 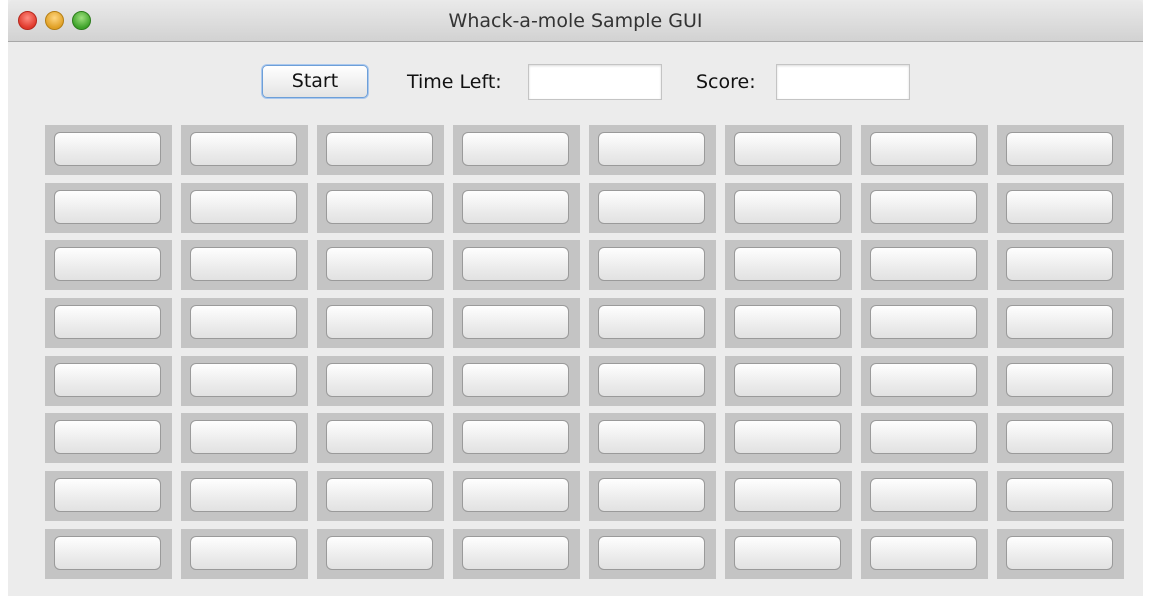 I want to click on time-left-field, so click(x=595, y=82).